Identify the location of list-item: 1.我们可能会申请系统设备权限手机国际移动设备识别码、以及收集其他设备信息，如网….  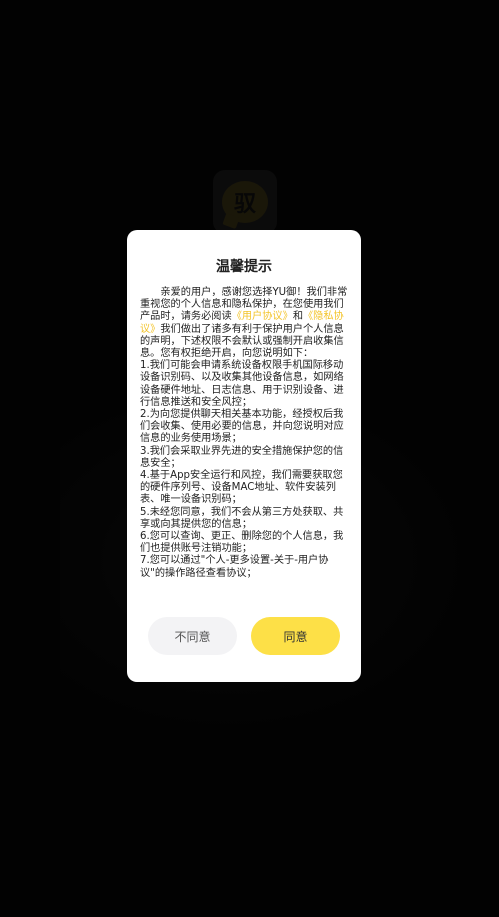
(242, 384).